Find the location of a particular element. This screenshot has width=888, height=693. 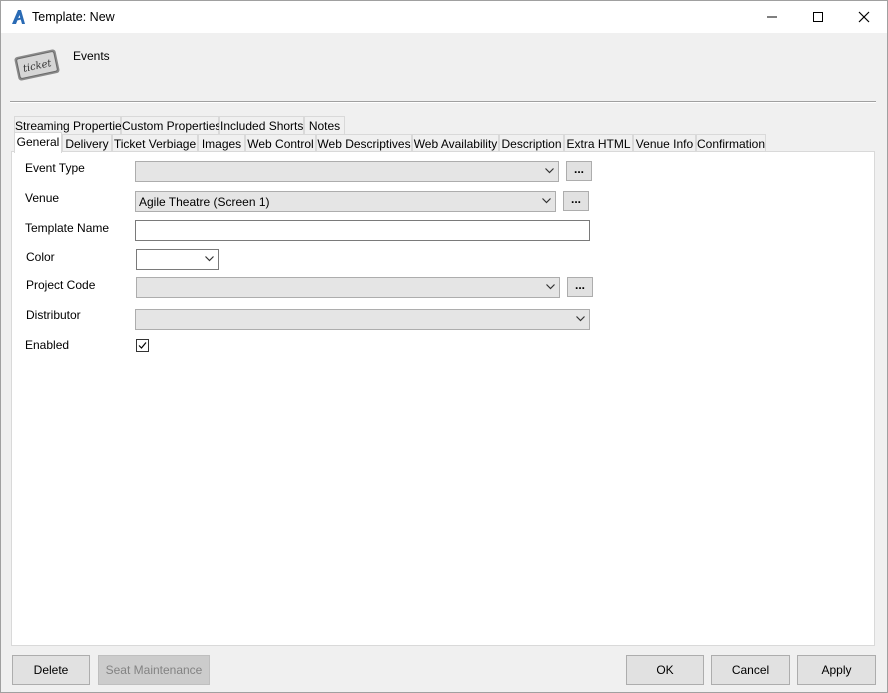

color-label: Color is located at coordinates (40, 257).